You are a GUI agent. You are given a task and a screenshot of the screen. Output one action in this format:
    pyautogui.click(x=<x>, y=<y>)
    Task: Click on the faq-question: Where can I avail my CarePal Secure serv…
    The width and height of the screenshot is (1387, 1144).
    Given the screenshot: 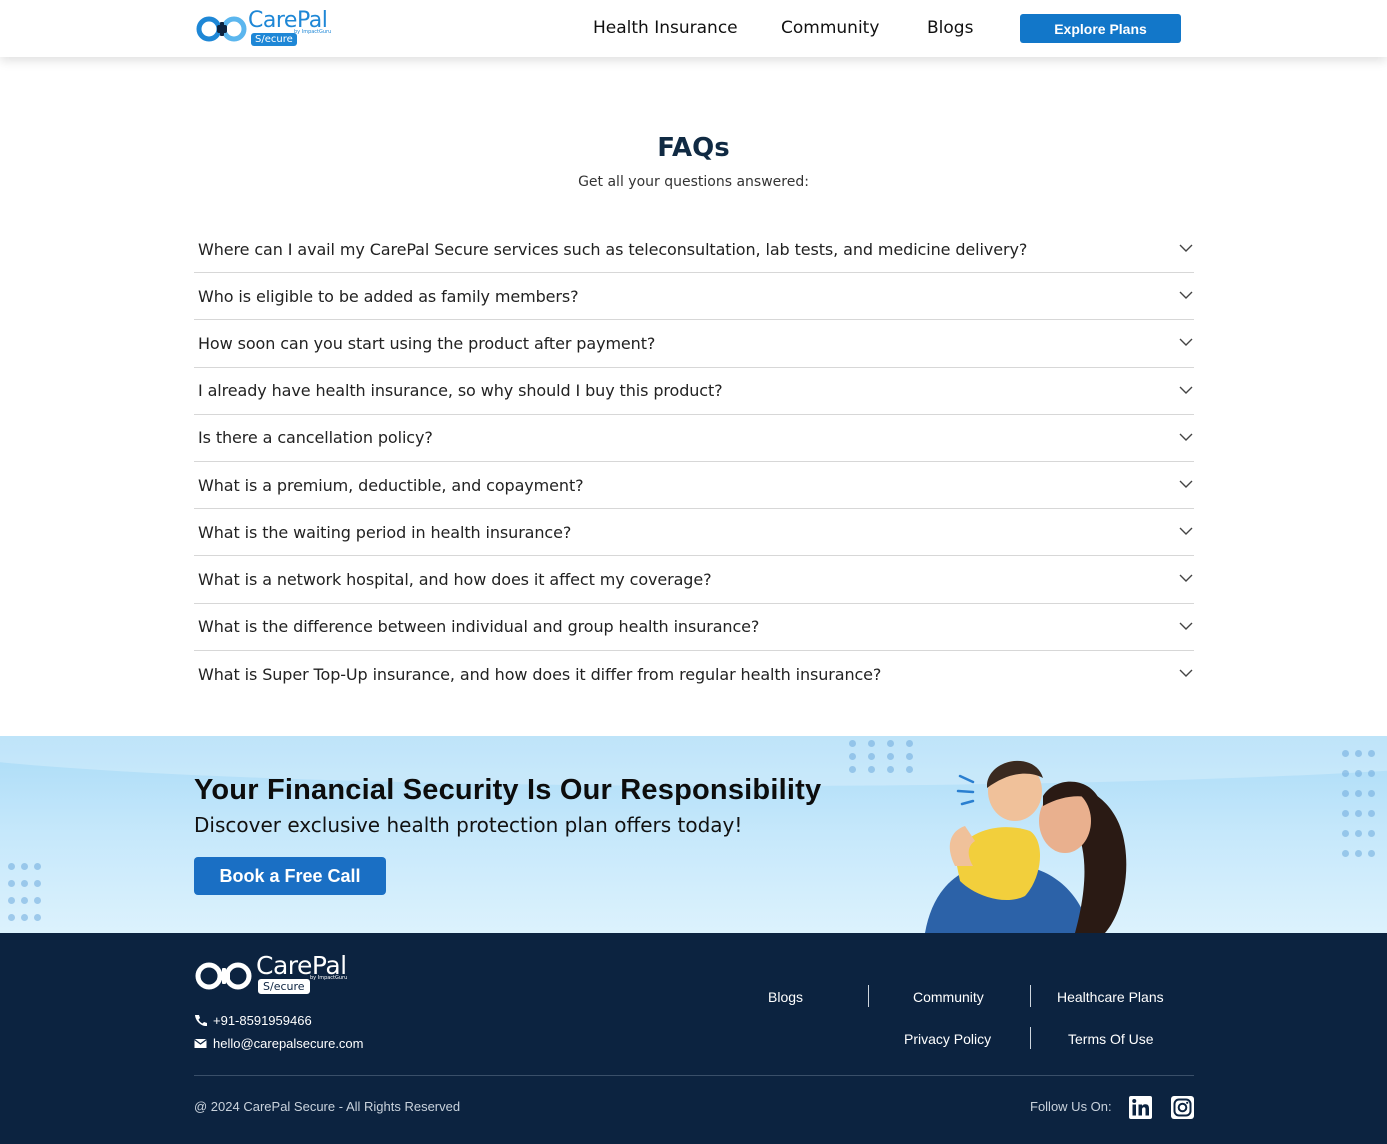 What is the action you would take?
    pyautogui.click(x=613, y=249)
    